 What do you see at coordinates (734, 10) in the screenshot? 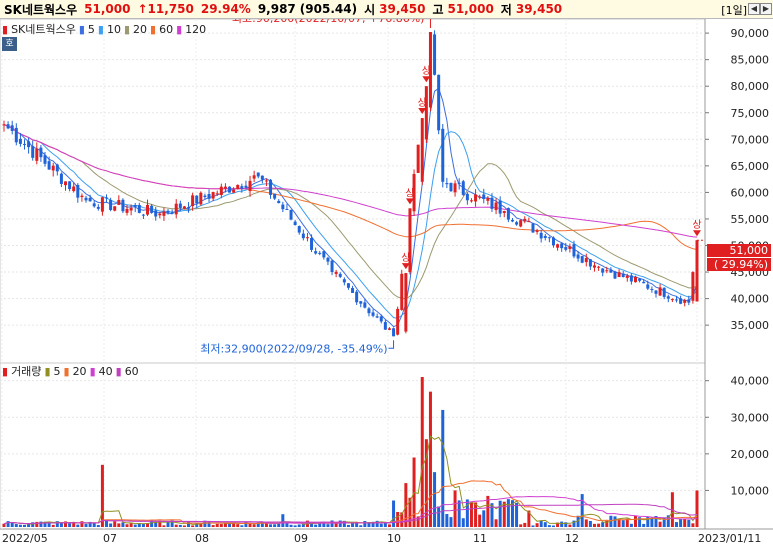
I see `period-selector: [1일]` at bounding box center [734, 10].